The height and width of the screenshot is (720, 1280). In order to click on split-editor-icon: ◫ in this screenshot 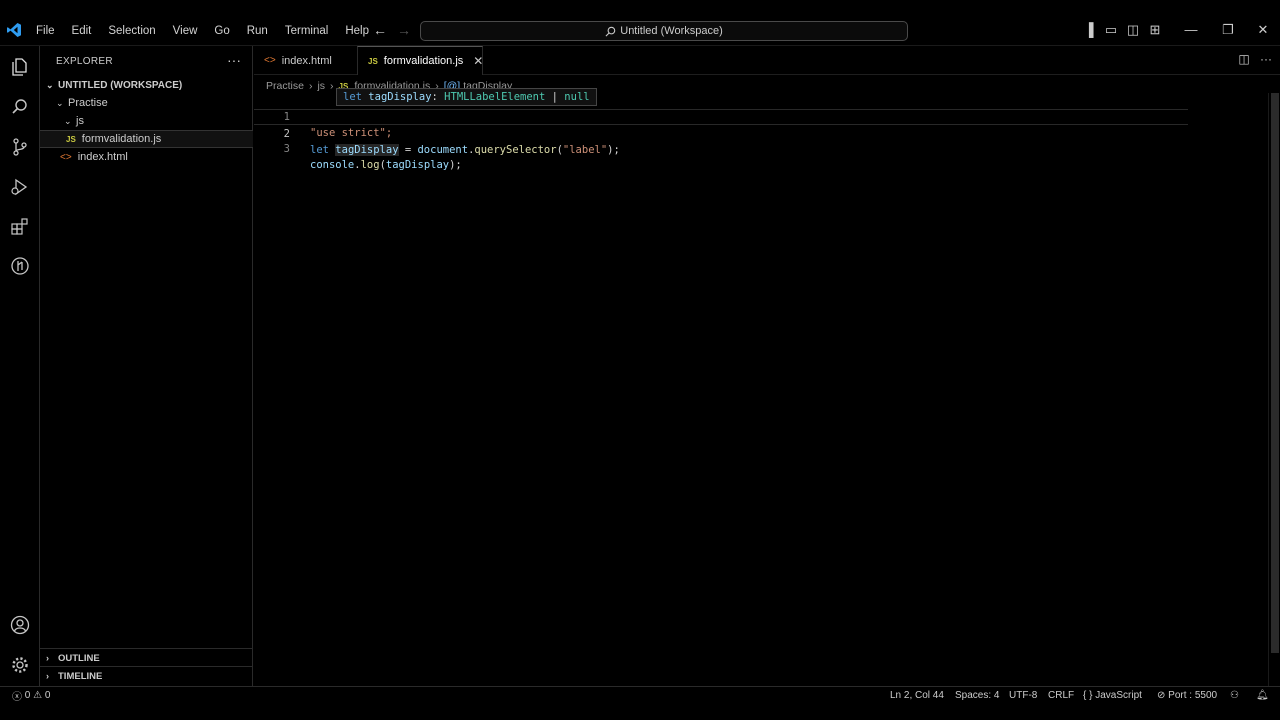, I will do `click(1244, 59)`.